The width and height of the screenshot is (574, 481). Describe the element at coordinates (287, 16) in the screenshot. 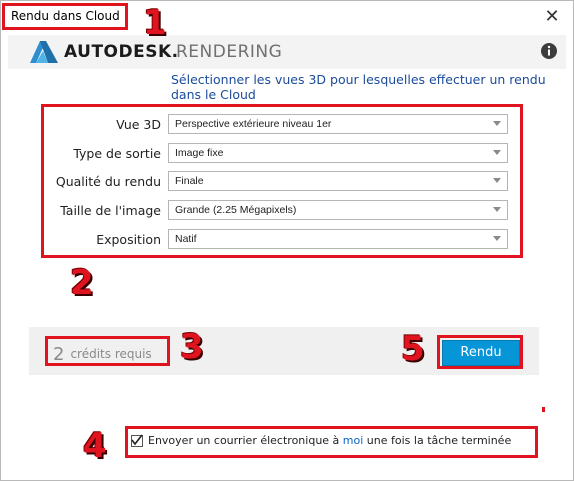

I see `title-bar: Rendu dans Cloud ✕` at that location.